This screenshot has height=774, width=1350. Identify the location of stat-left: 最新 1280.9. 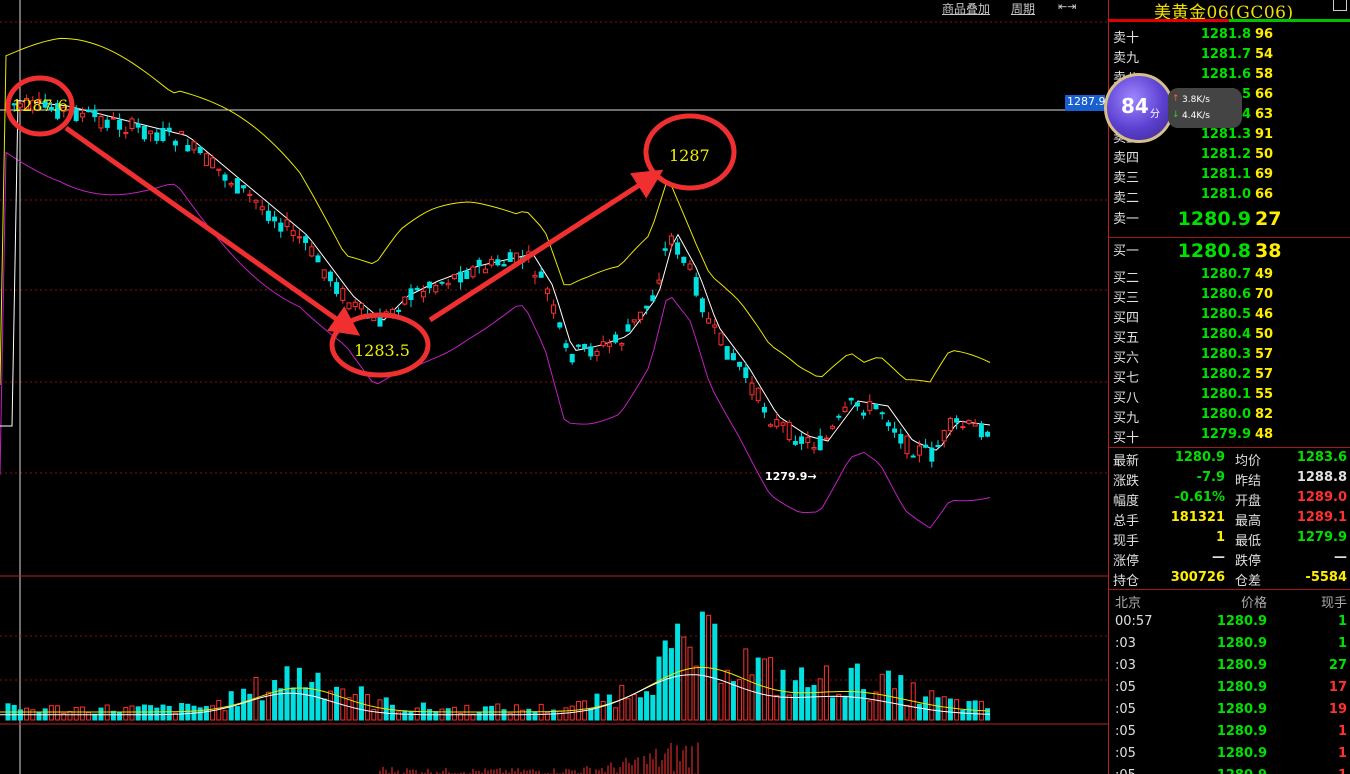
(1169, 460).